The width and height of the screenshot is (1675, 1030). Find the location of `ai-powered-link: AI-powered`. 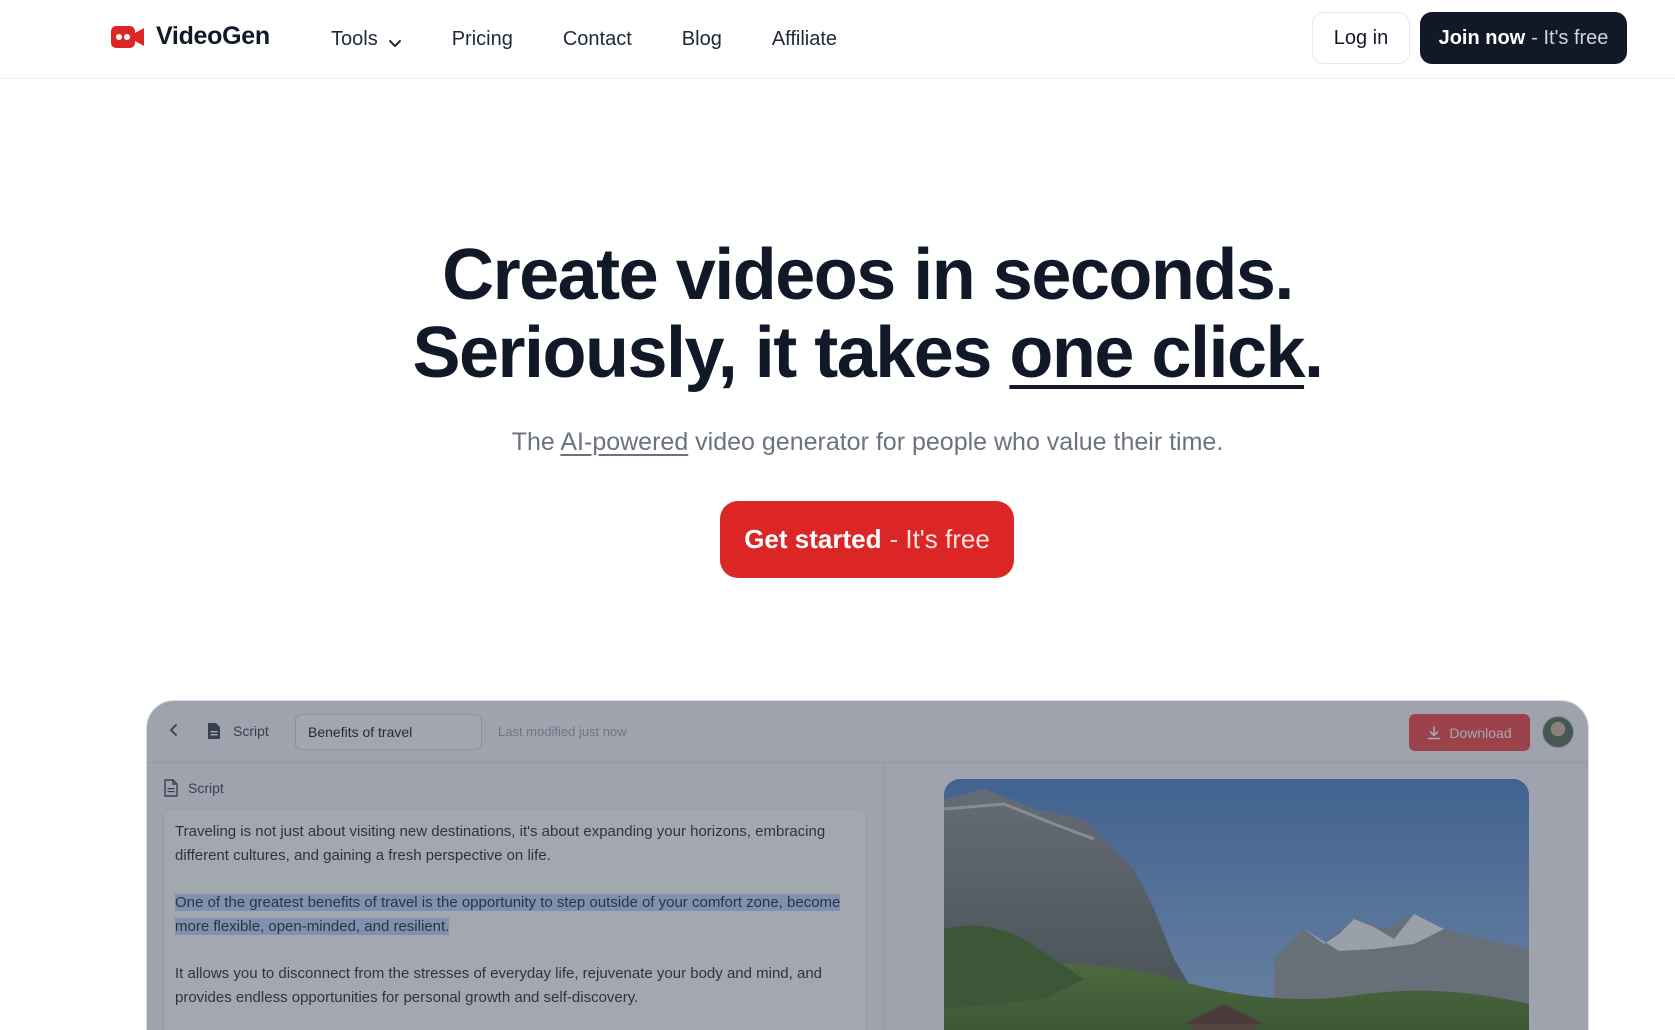

ai-powered-link: AI-powered is located at coordinates (624, 442).